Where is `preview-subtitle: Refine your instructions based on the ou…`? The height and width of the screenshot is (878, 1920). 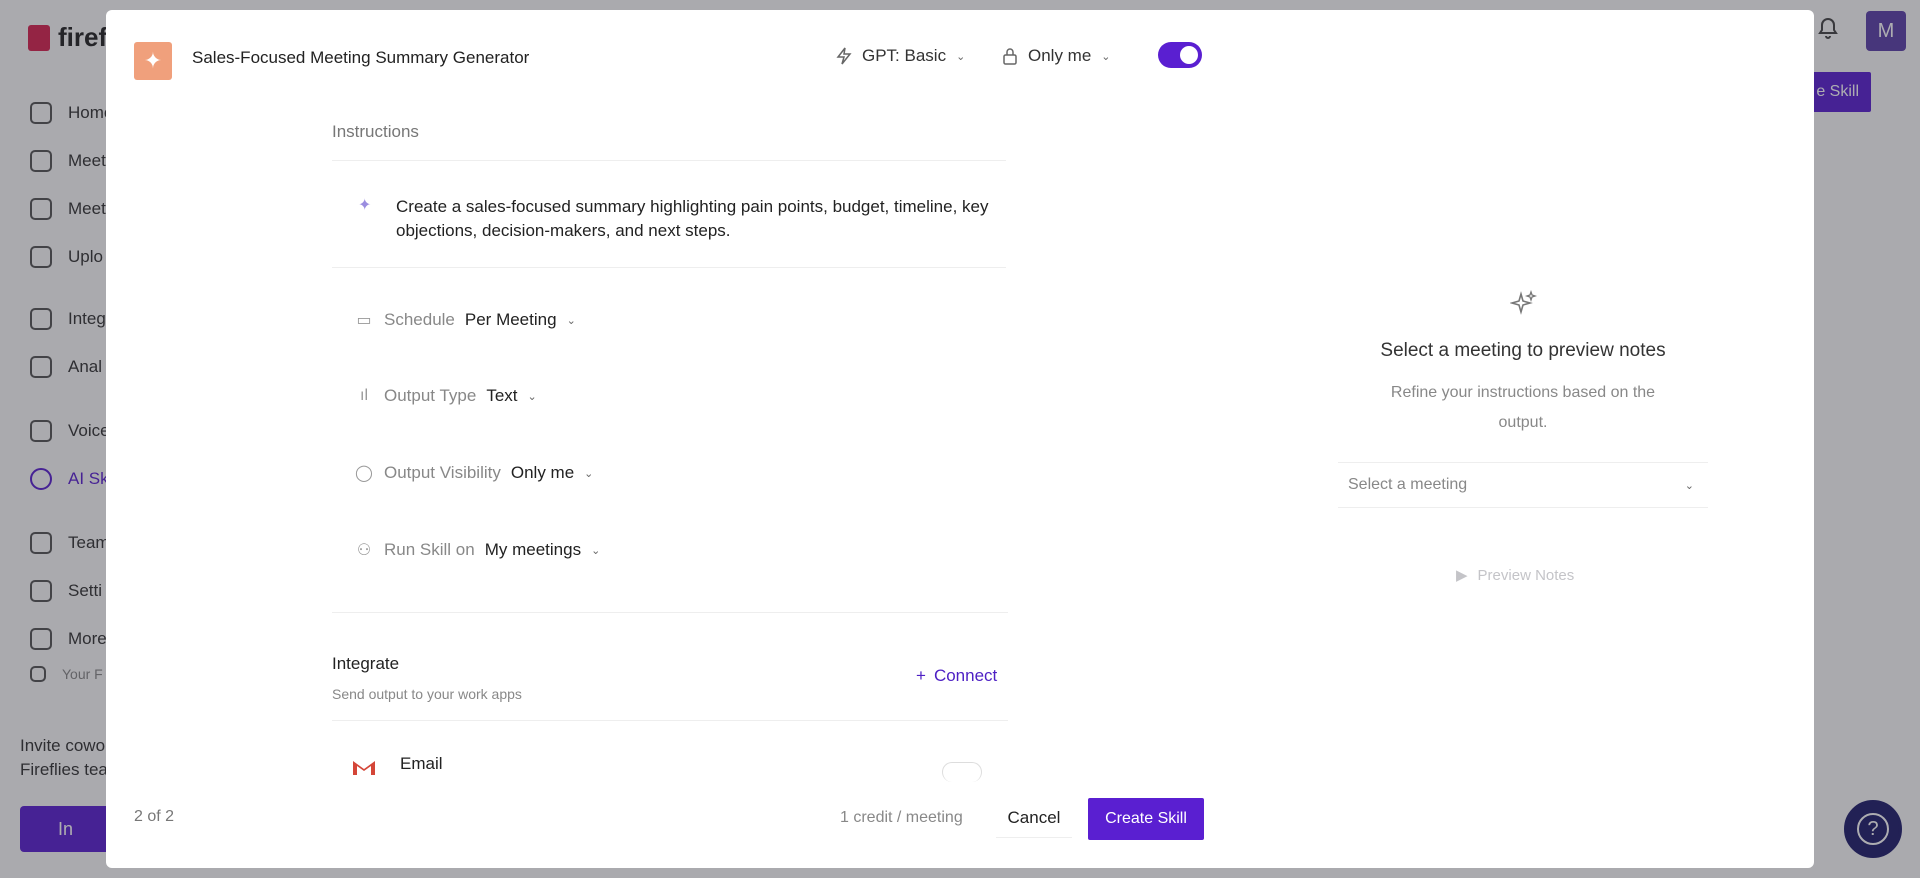 preview-subtitle: Refine your instructions based on the ou… is located at coordinates (1523, 407).